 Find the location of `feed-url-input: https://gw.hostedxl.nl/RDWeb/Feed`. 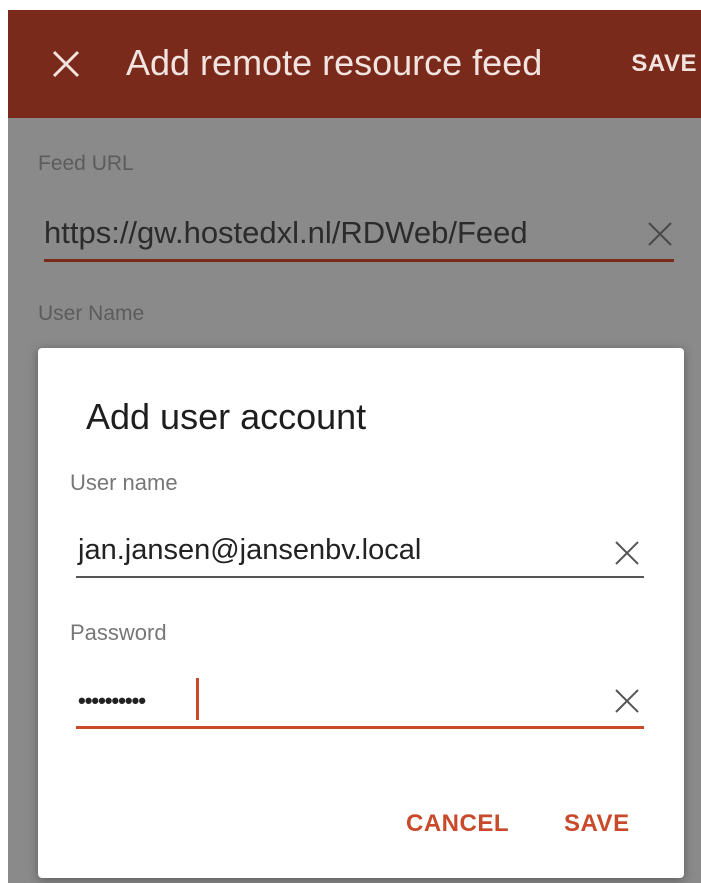

feed-url-input: https://gw.hostedxl.nl/RDWeb/Feed is located at coordinates (286, 233).